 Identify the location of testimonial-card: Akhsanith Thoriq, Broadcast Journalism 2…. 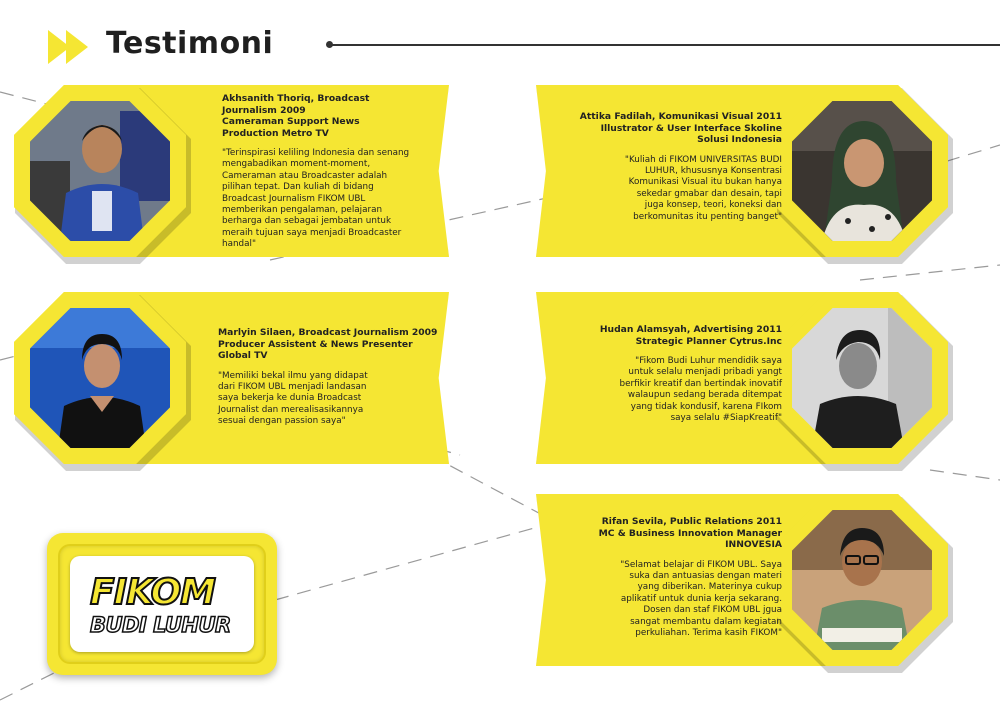
(231, 174).